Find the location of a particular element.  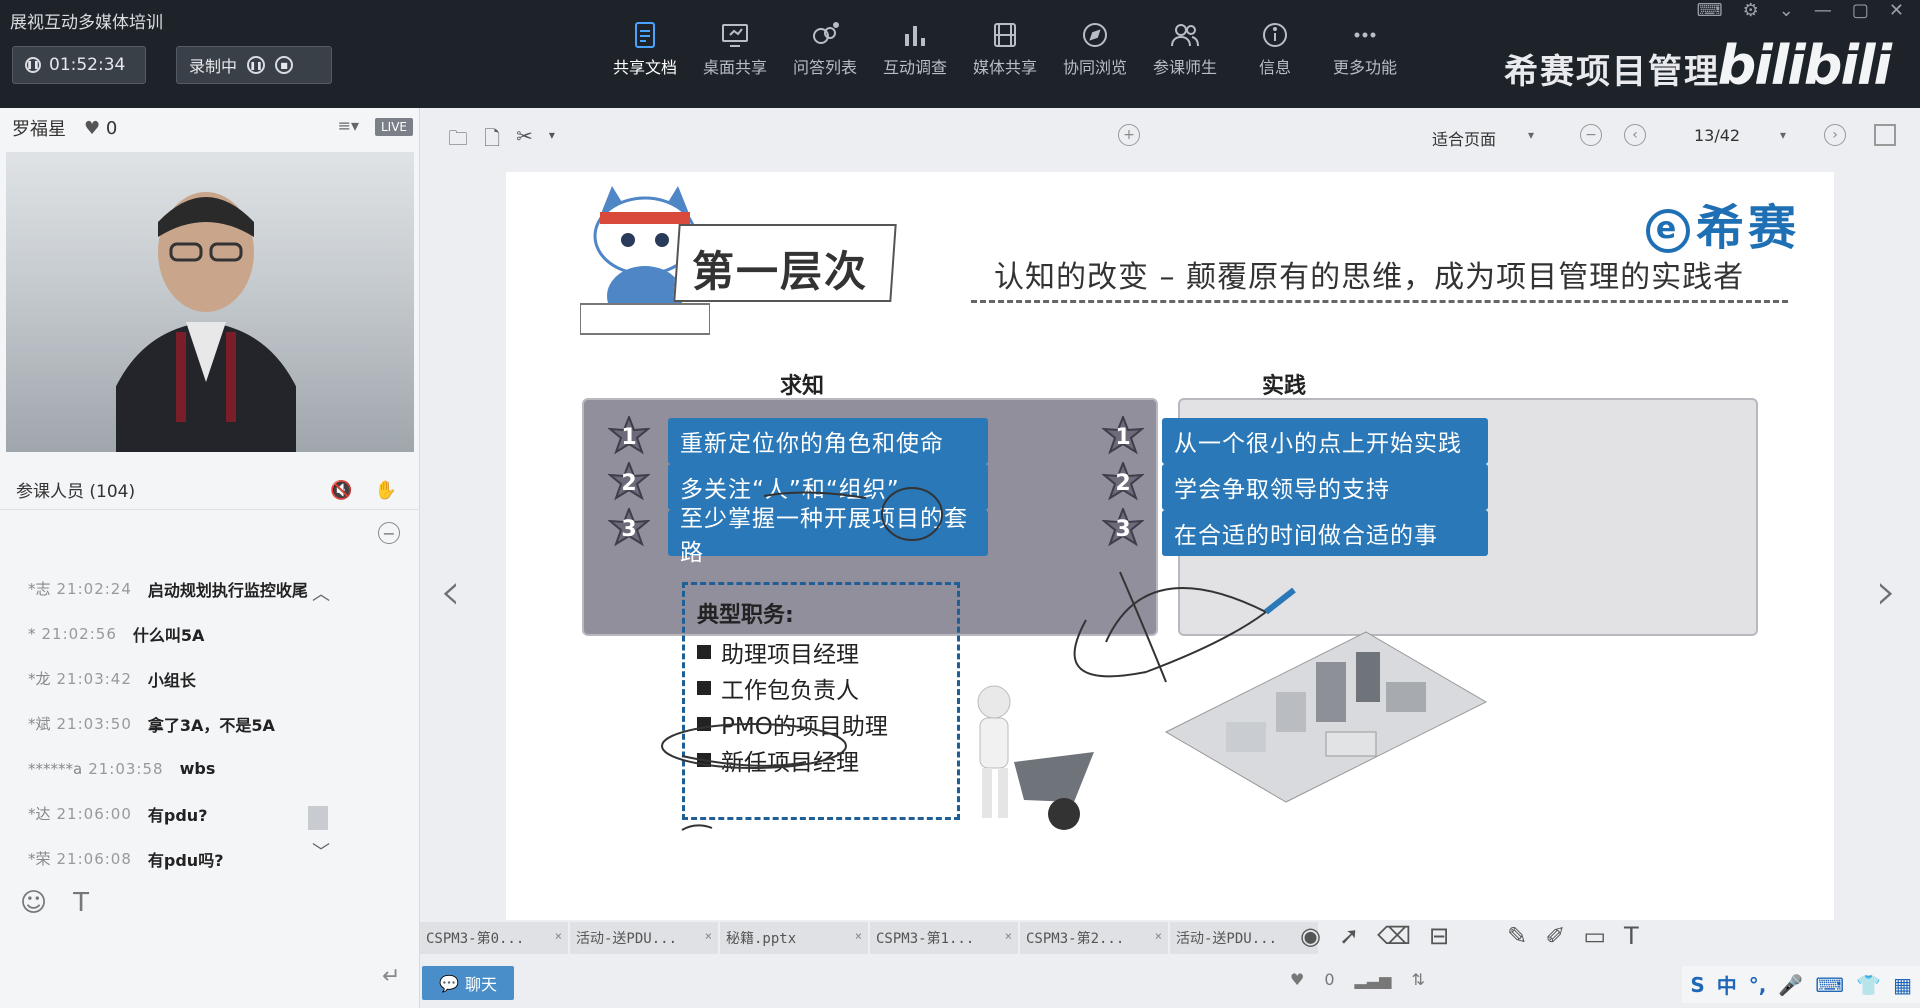

number-badge: 1 is located at coordinates (1123, 436).